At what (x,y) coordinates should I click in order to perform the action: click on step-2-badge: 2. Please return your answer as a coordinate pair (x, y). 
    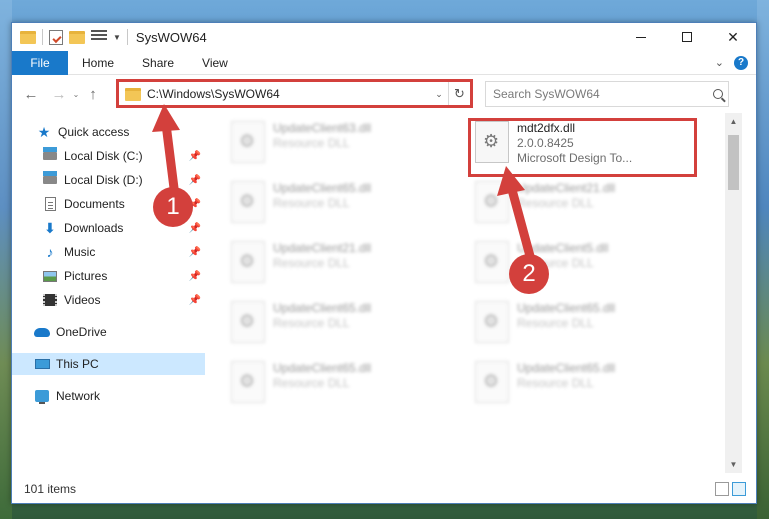
    Looking at the image, I should click on (529, 274).